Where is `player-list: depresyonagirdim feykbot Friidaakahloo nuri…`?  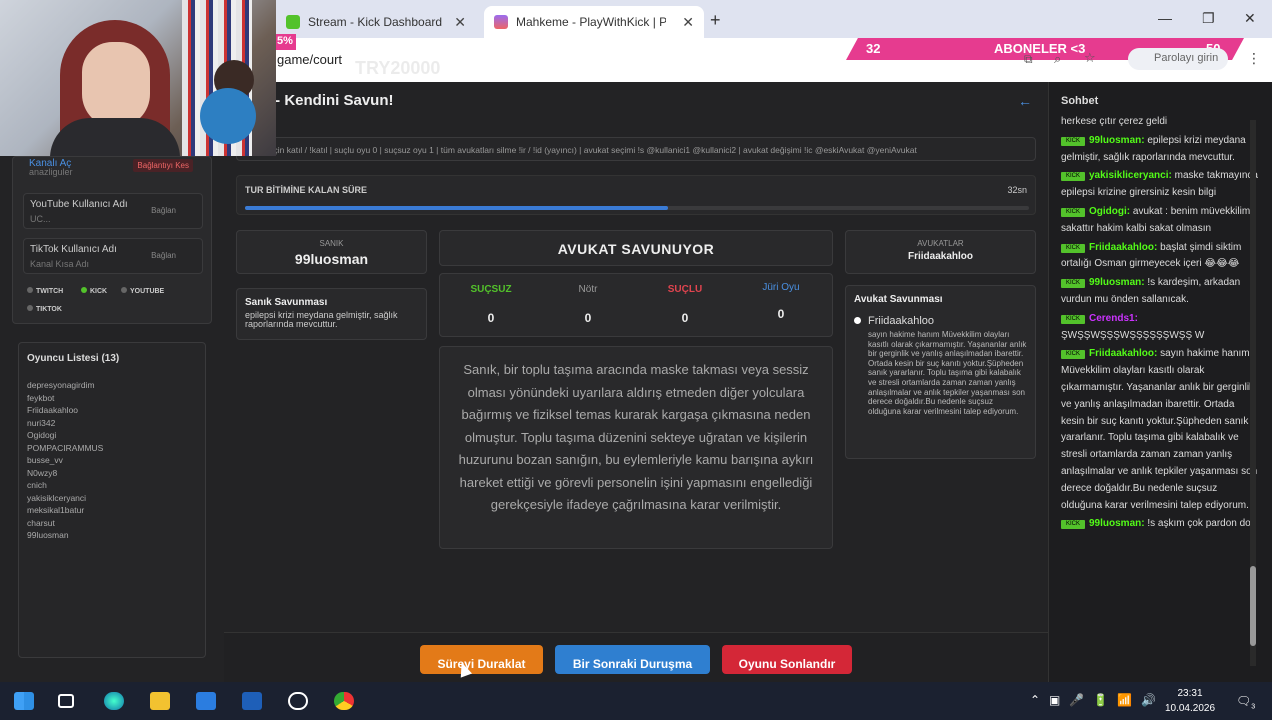 player-list: depresyonagirdim feykbot Friidaakahloo nuri… is located at coordinates (65, 460).